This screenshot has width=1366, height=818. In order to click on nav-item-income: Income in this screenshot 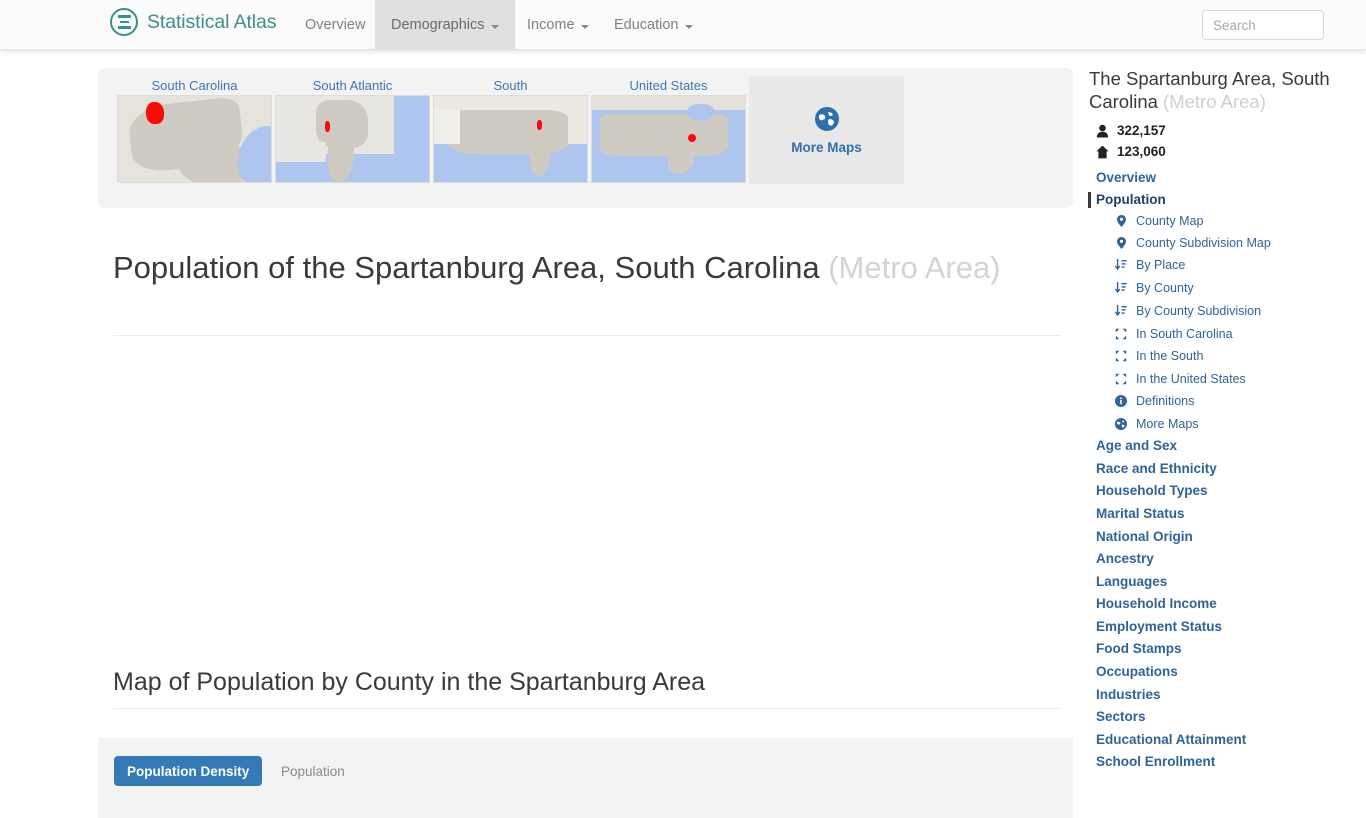, I will do `click(558, 25)`.